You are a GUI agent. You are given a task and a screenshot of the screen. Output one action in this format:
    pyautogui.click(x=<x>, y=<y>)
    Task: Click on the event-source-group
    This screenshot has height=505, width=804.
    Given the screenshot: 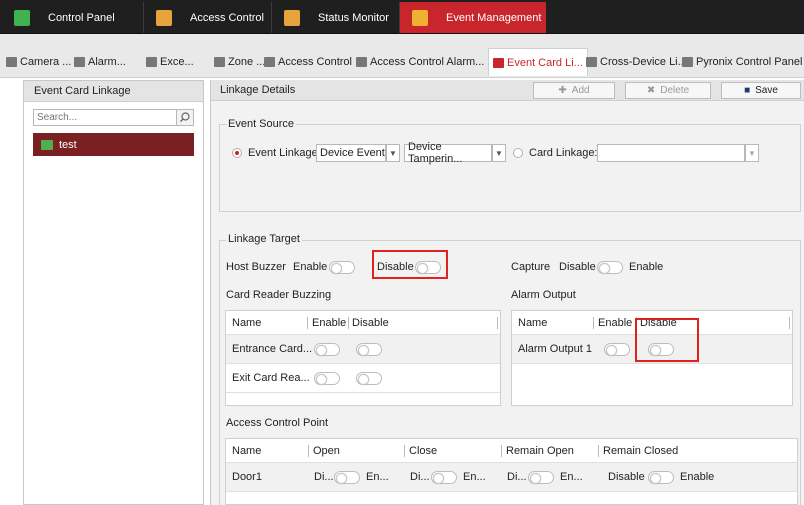 What is the action you would take?
    pyautogui.click(x=510, y=168)
    